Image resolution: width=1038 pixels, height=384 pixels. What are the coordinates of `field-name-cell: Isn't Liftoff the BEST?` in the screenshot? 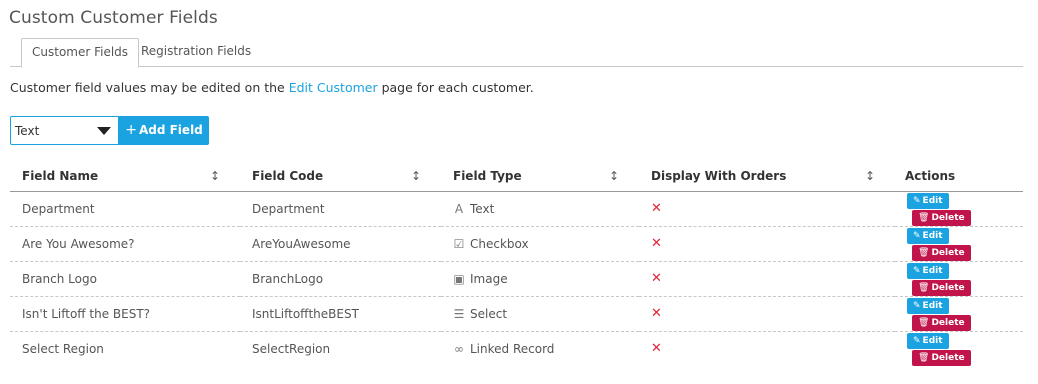 It's located at (125, 314).